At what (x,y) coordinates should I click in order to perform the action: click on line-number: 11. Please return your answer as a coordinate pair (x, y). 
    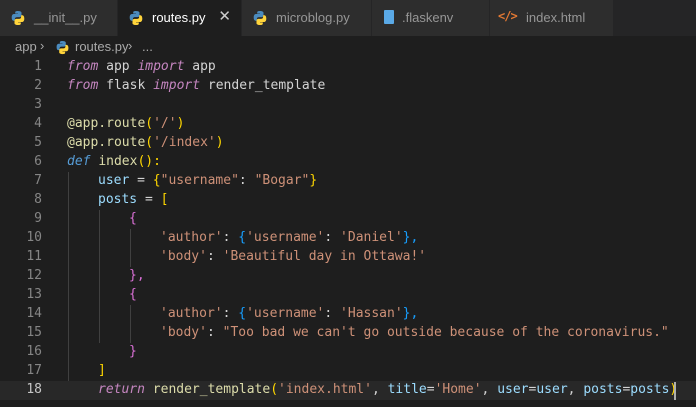
    Looking at the image, I should click on (34, 256).